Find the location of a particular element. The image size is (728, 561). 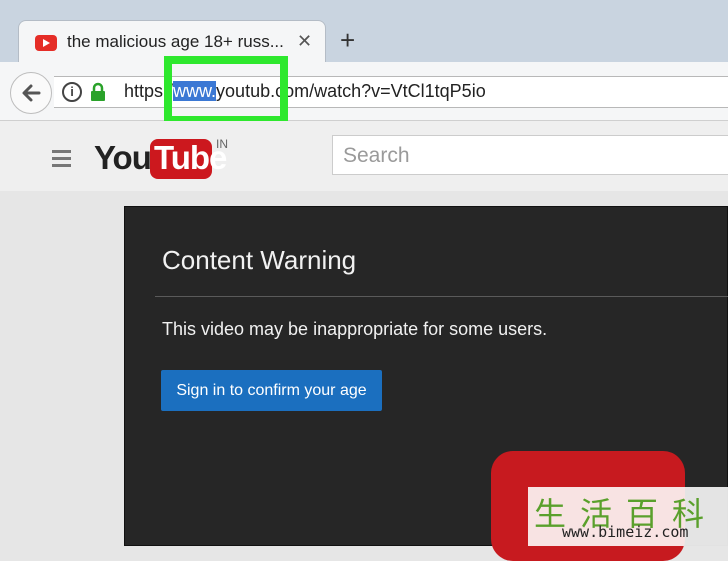

left-panel is located at coordinates (62, 368).